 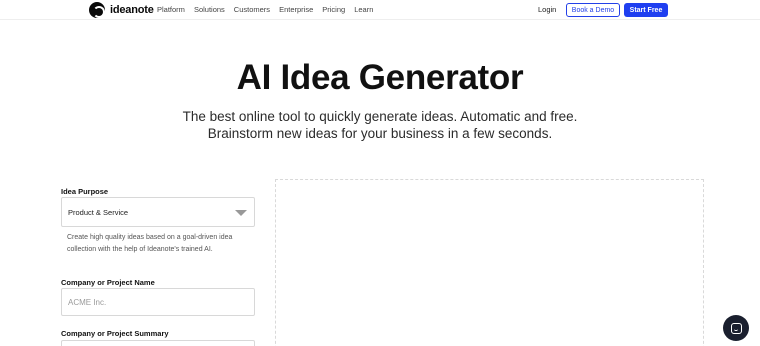 I want to click on logo: ideanote, so click(x=121, y=10).